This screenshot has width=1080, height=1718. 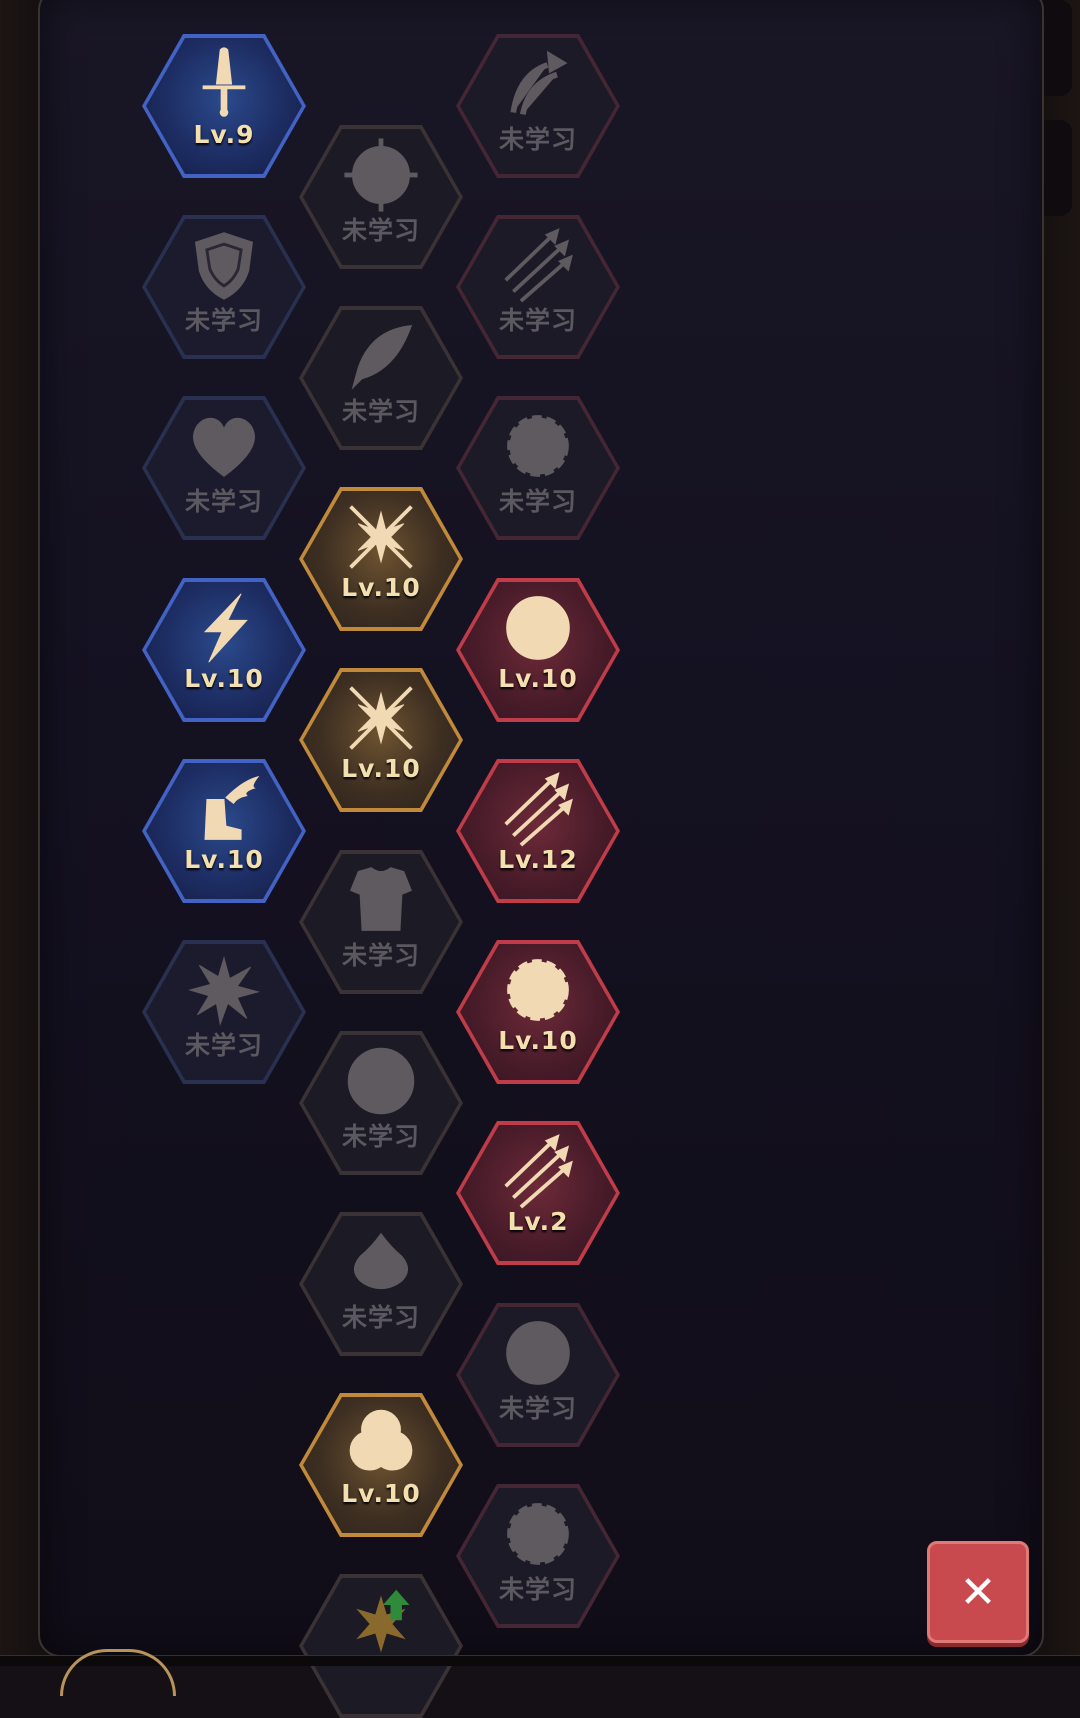 I want to click on close-button: ✕, so click(x=978, y=1592).